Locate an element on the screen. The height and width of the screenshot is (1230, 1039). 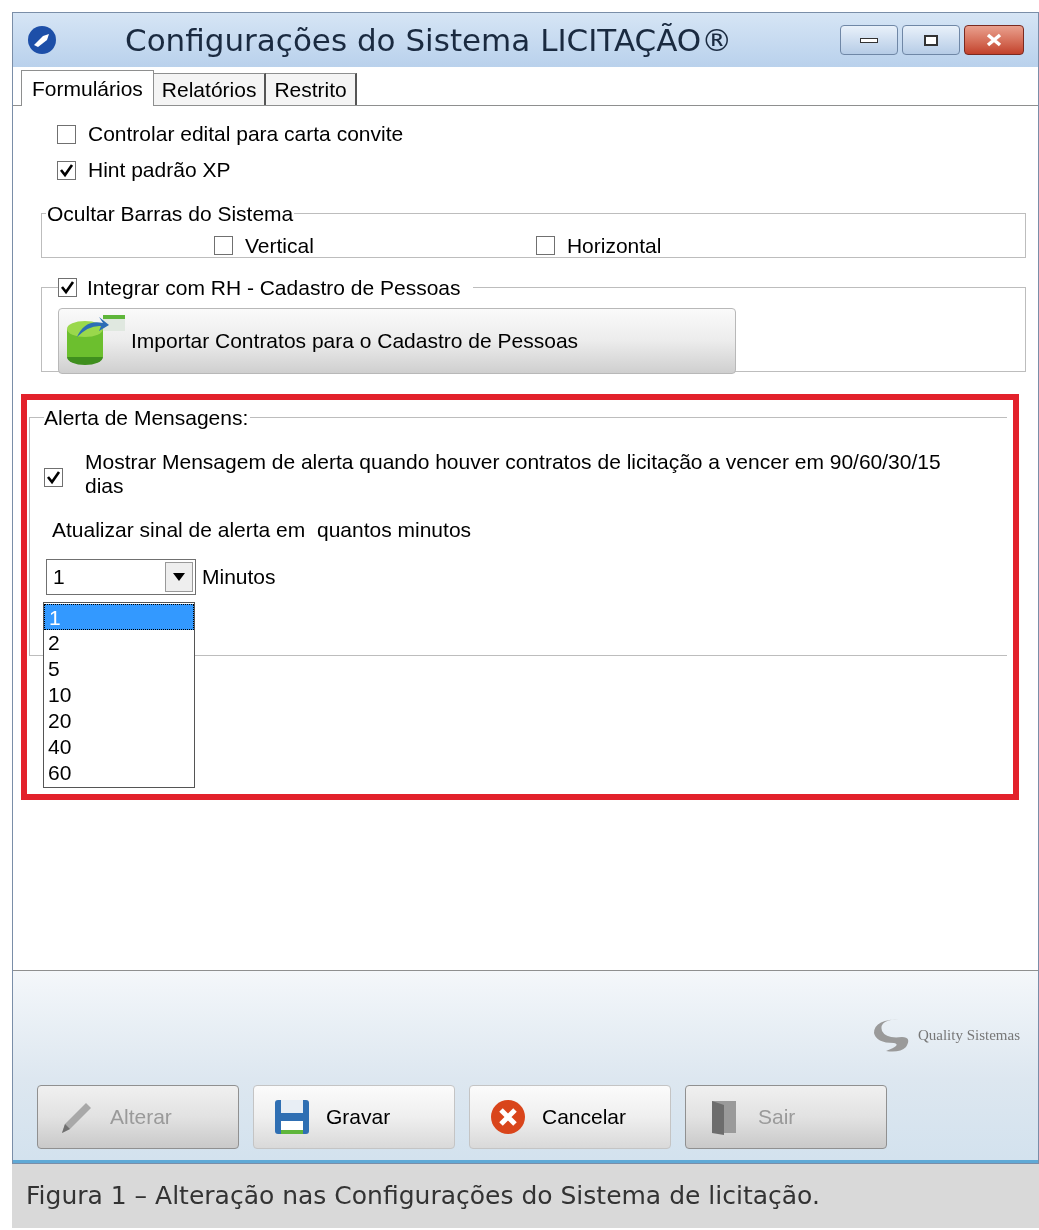
dropdown-arrow-icon is located at coordinates (179, 577).